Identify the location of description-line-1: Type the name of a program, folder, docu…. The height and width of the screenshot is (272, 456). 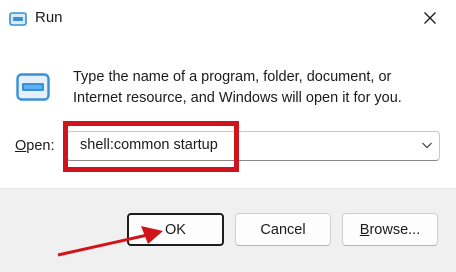
(232, 77).